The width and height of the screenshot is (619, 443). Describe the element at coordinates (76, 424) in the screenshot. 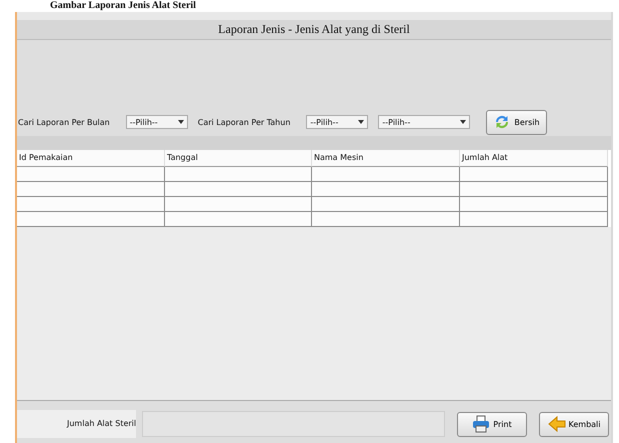

I see `total-label: Jumlah Alat Steril` at that location.